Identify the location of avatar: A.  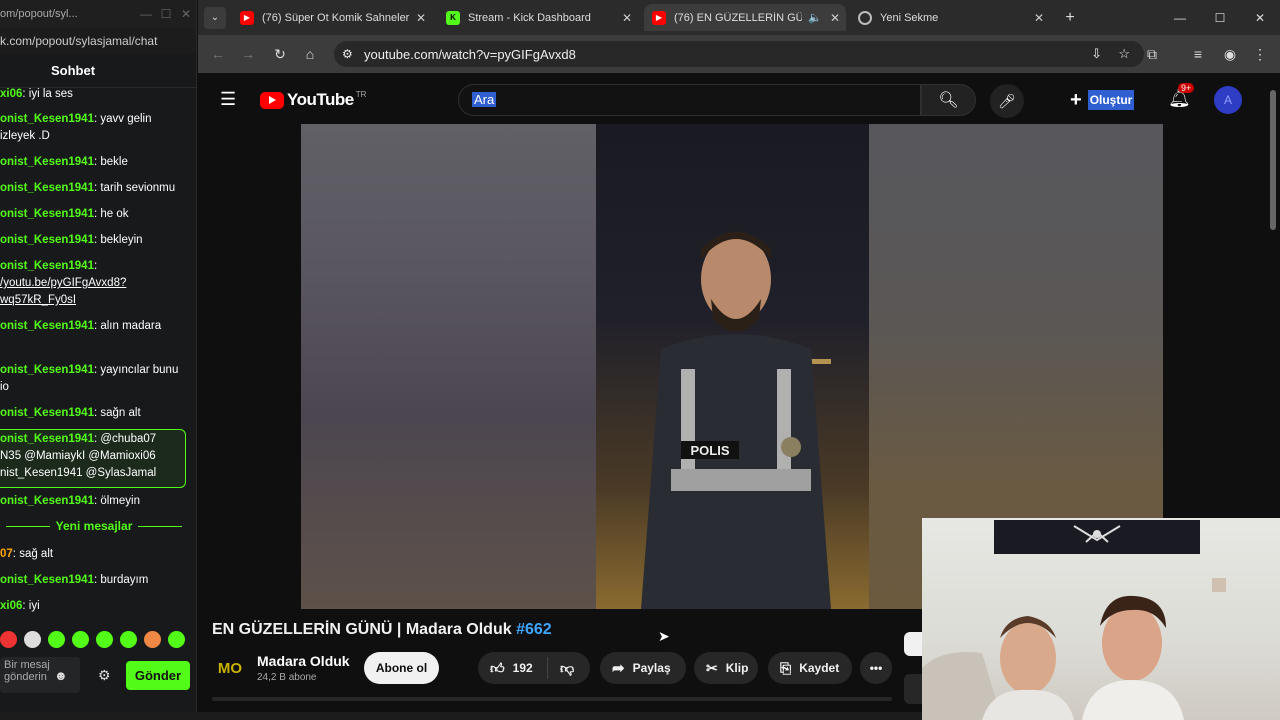
(1228, 100).